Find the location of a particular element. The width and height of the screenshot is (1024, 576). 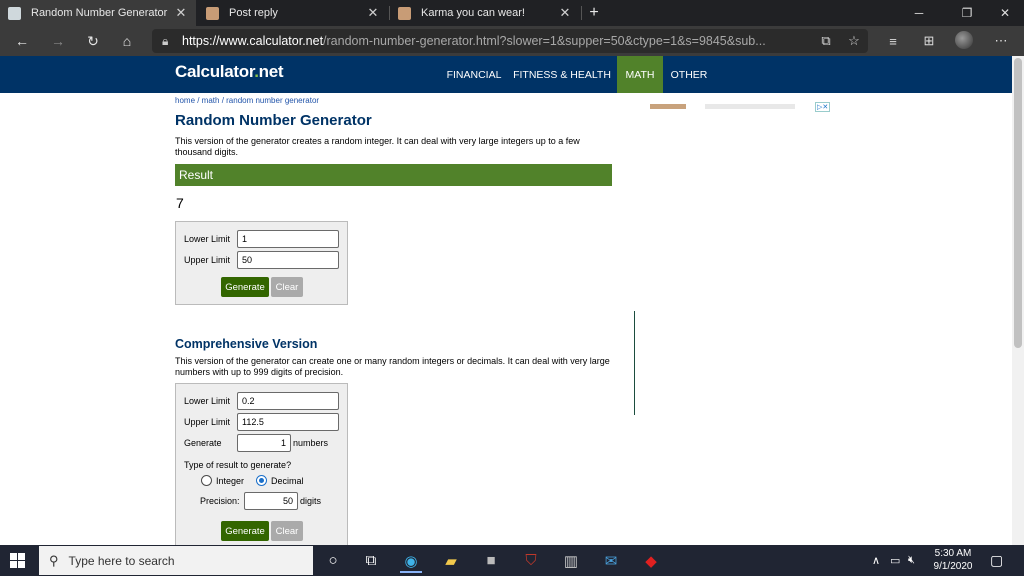

task-view-icon: ⧉ is located at coordinates (371, 560).